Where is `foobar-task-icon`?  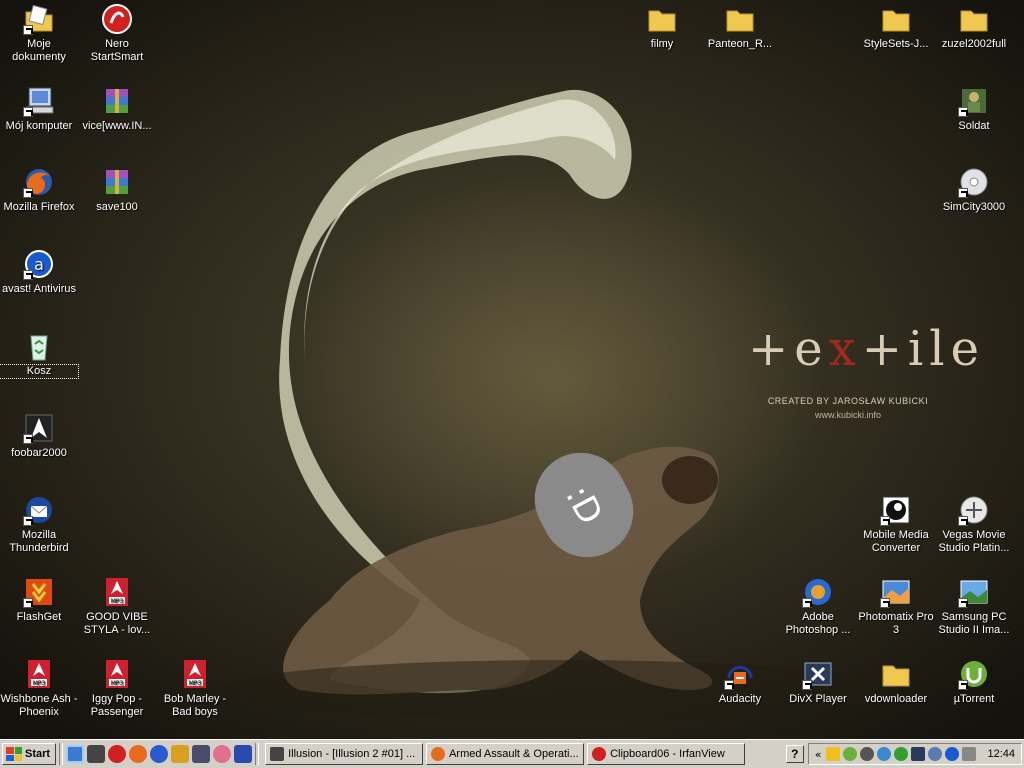 foobar-task-icon is located at coordinates (277, 754).